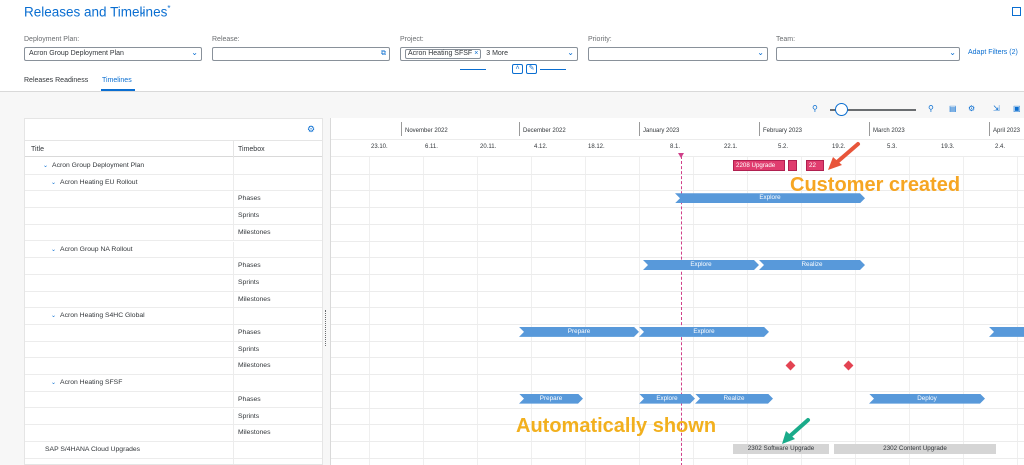 Image resolution: width=1024 pixels, height=465 pixels. I want to click on annotation-arrows, so click(821, 293).